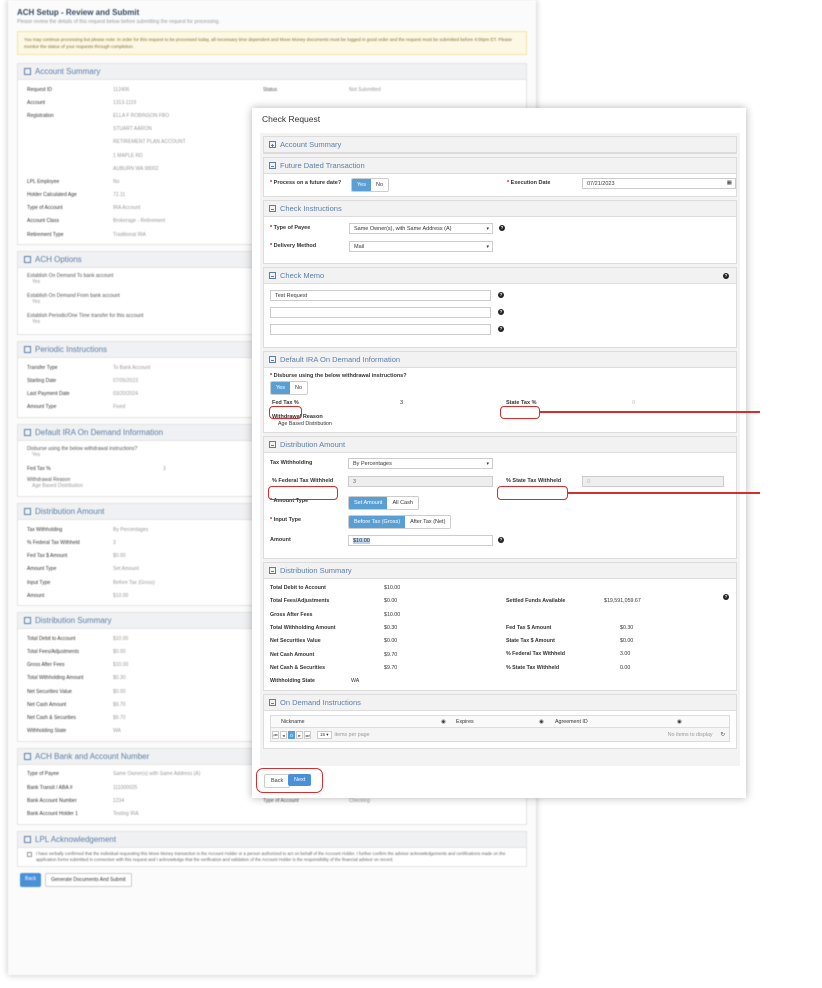 The width and height of the screenshot is (822, 988). I want to click on current-page: 0, so click(291, 734).